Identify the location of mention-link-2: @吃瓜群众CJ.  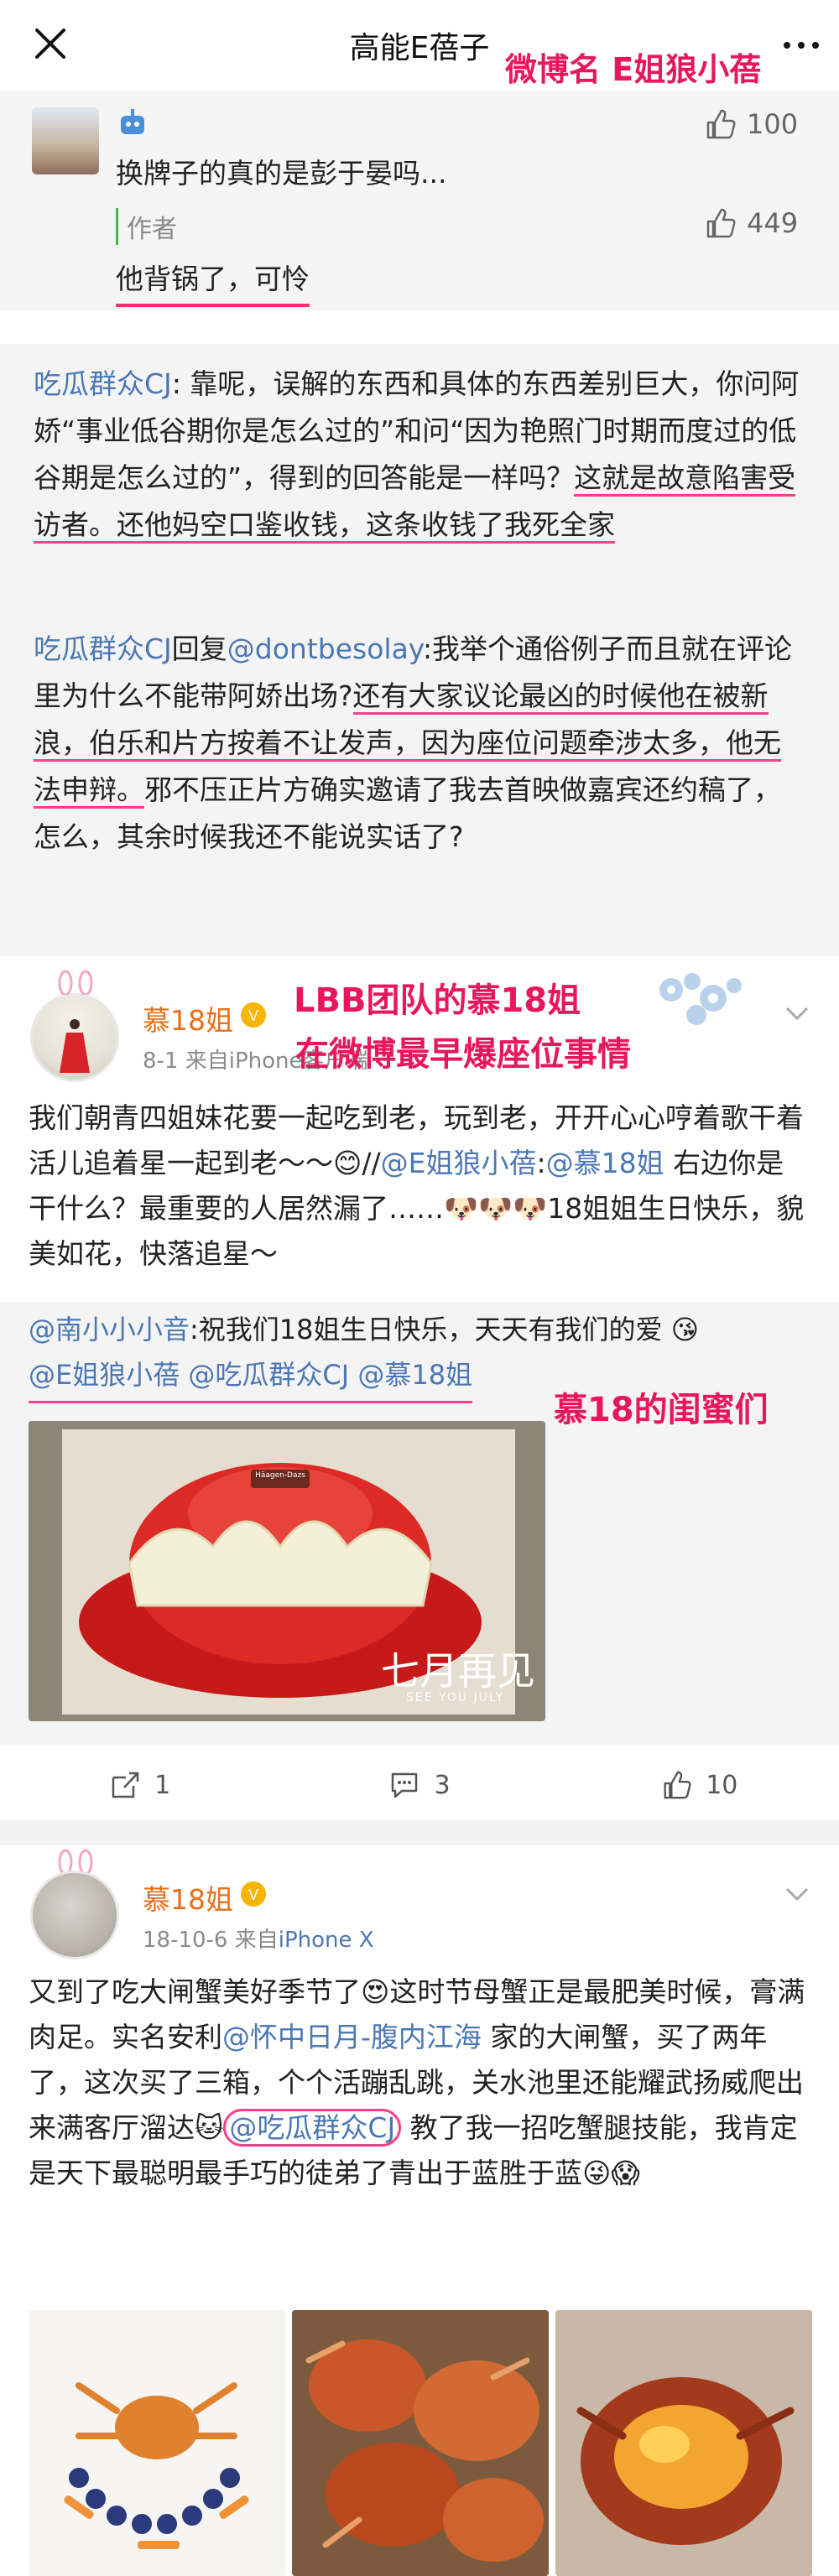
(312, 2128).